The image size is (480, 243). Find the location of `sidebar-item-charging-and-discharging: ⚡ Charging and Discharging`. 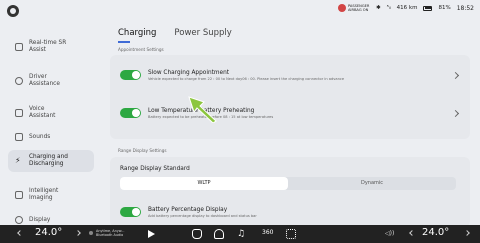

sidebar-item-charging-and-discharging: ⚡ Charging and Discharging is located at coordinates (51, 161).